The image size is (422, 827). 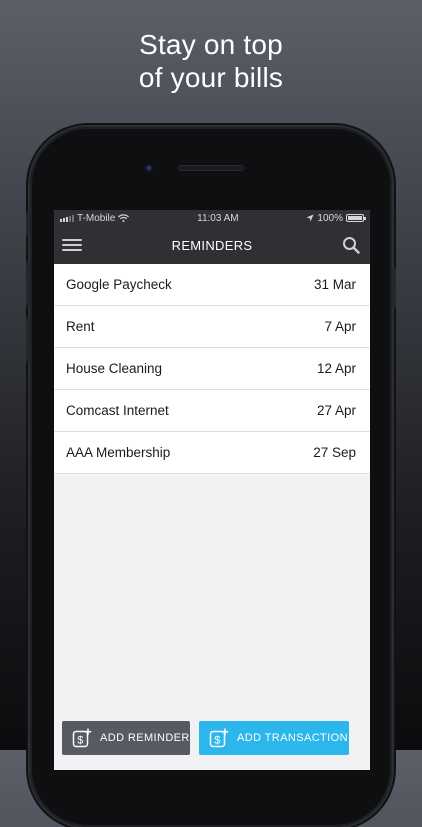 I want to click on volume-up-button, so click(x=28, y=284).